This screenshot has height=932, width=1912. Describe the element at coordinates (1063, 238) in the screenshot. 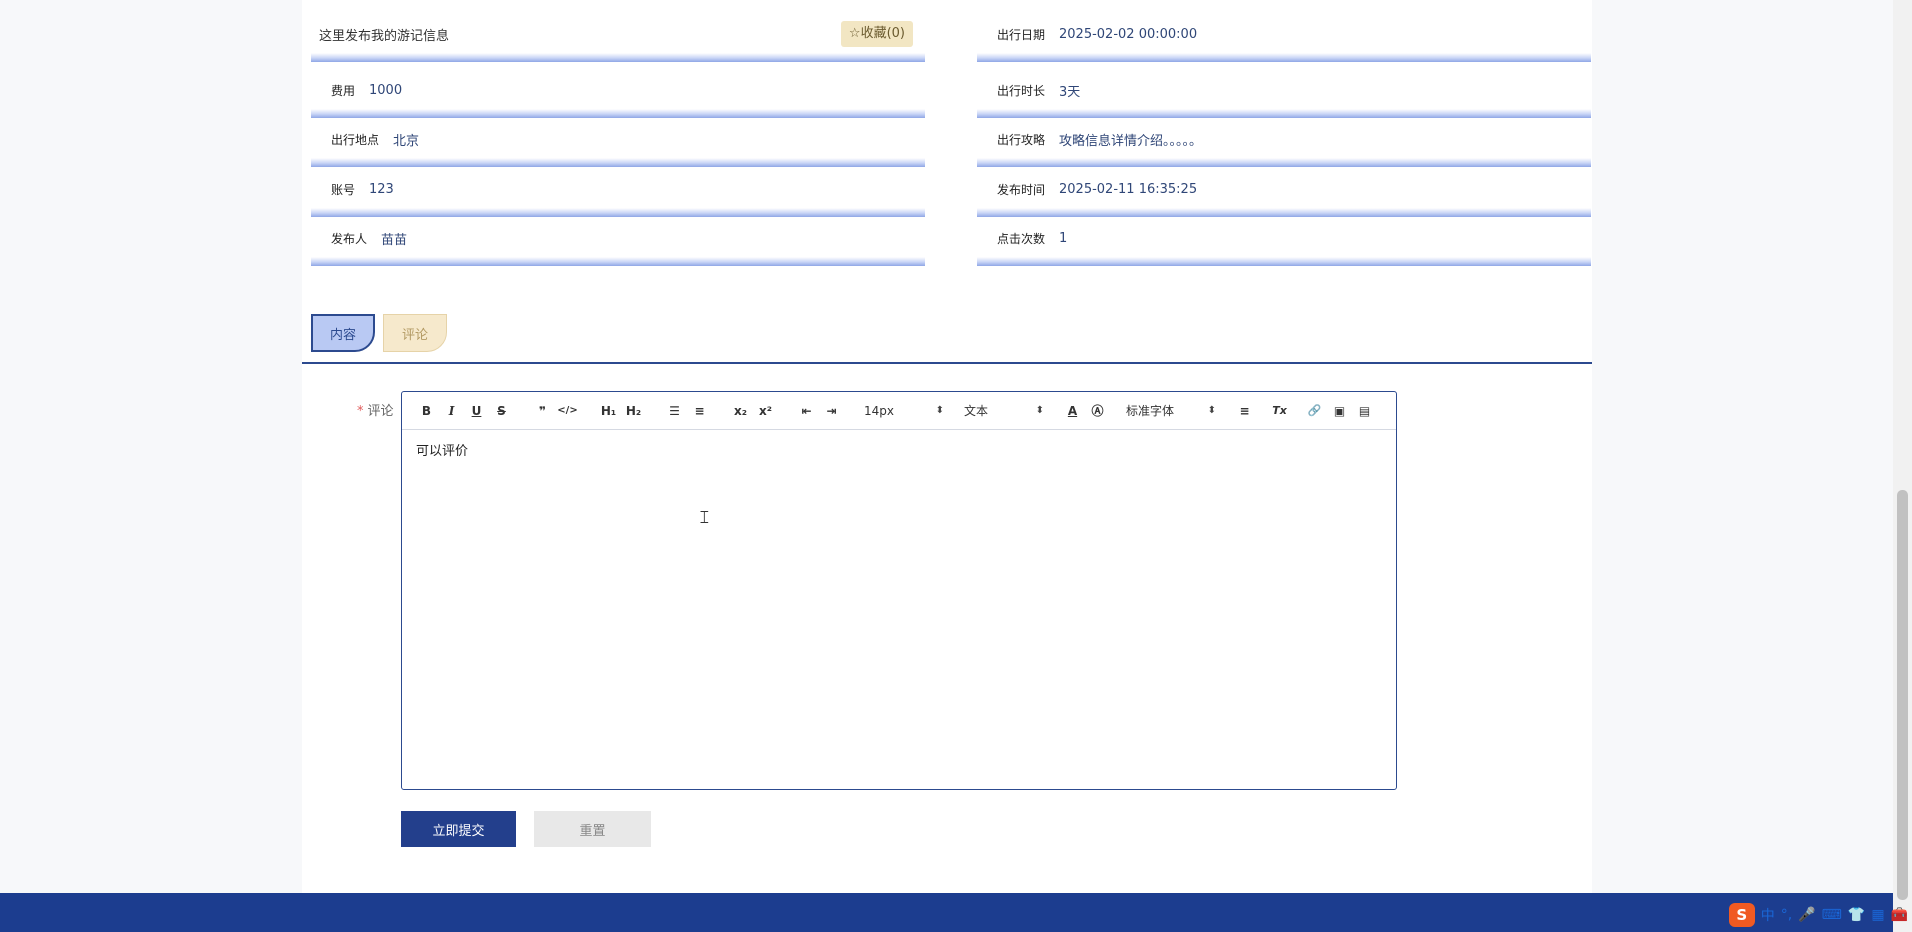

I see `clicks-value: 1` at that location.